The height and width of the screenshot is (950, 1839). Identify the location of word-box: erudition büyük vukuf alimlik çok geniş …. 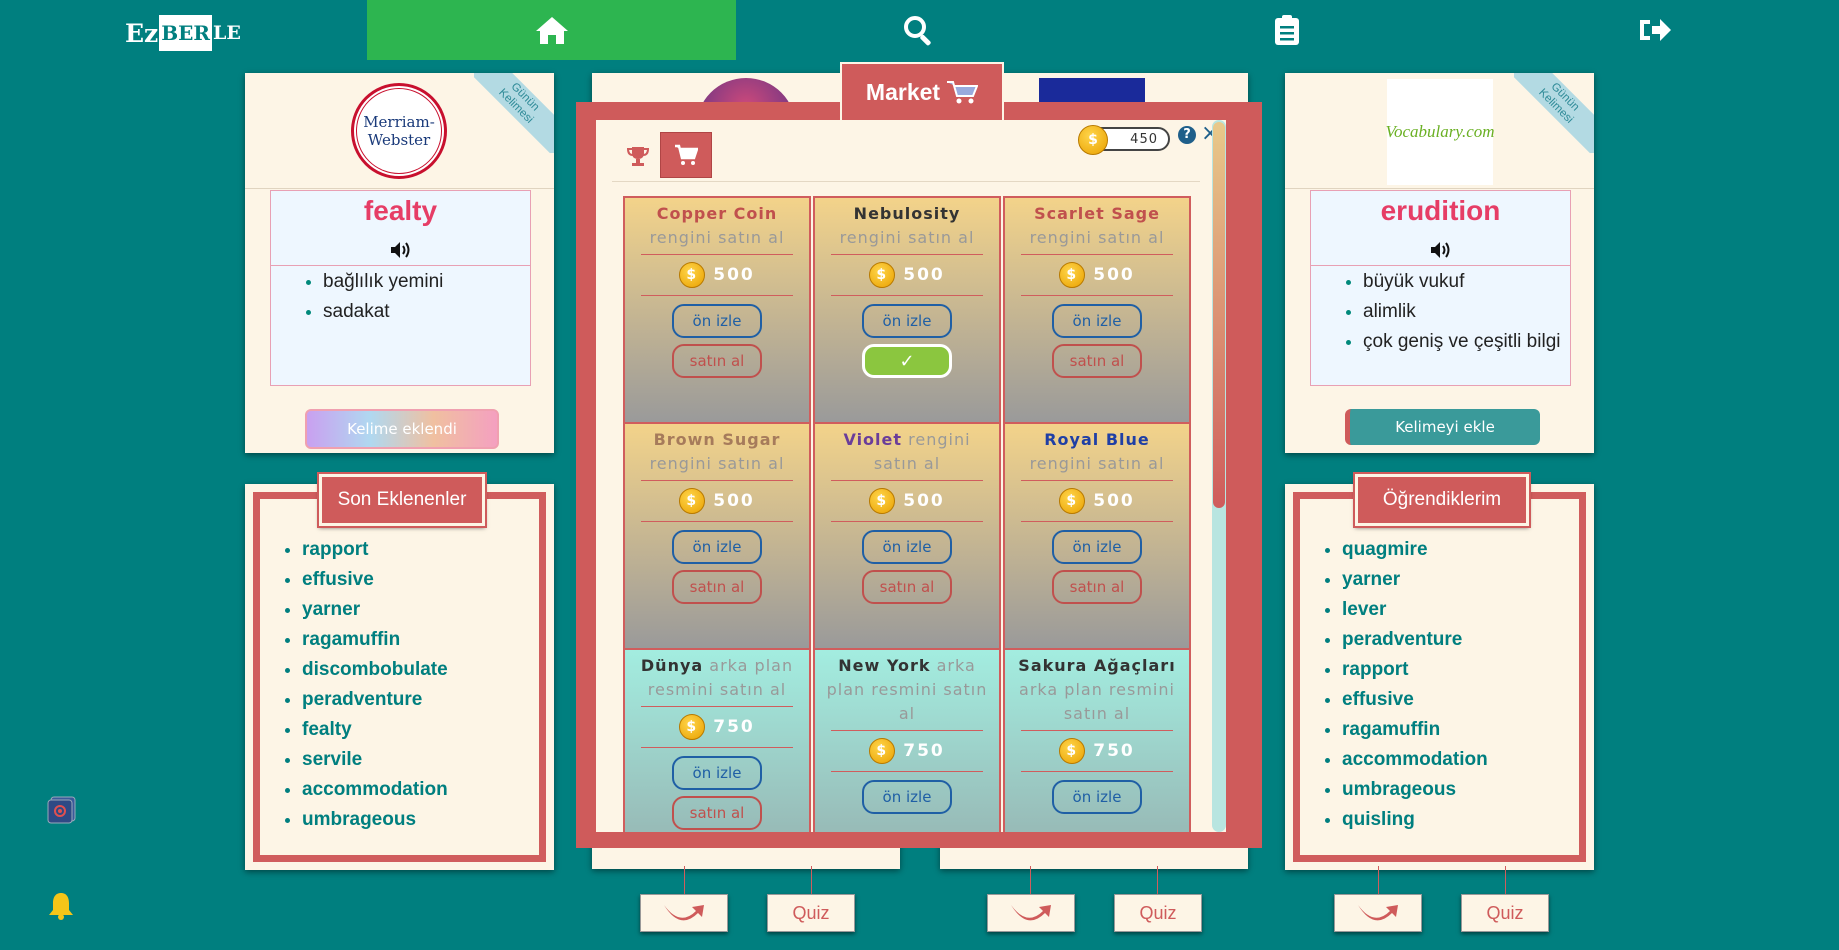
(1440, 288).